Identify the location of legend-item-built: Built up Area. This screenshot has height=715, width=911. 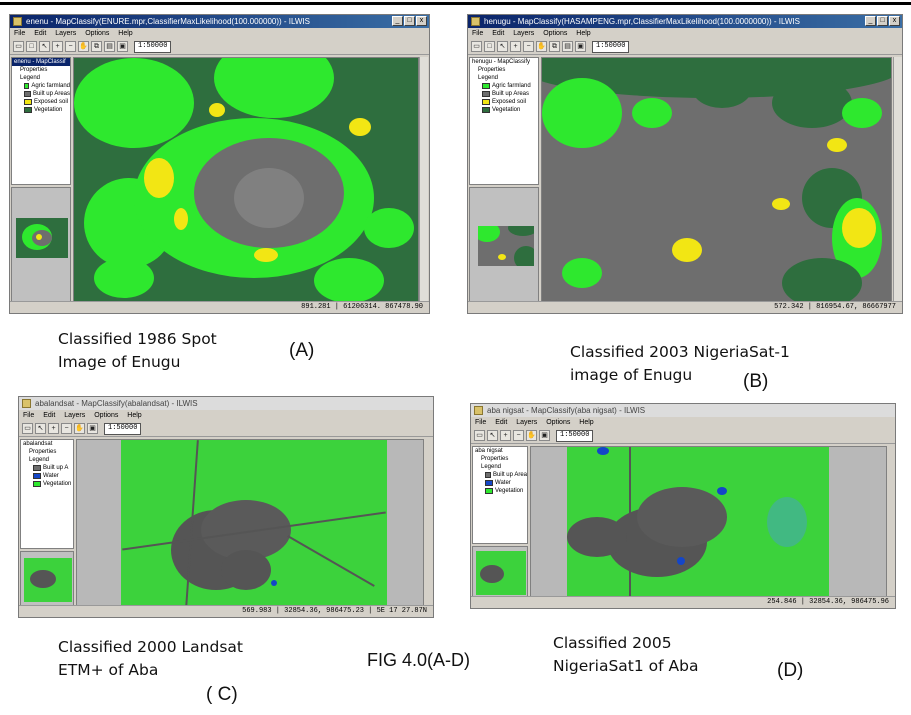
(500, 475).